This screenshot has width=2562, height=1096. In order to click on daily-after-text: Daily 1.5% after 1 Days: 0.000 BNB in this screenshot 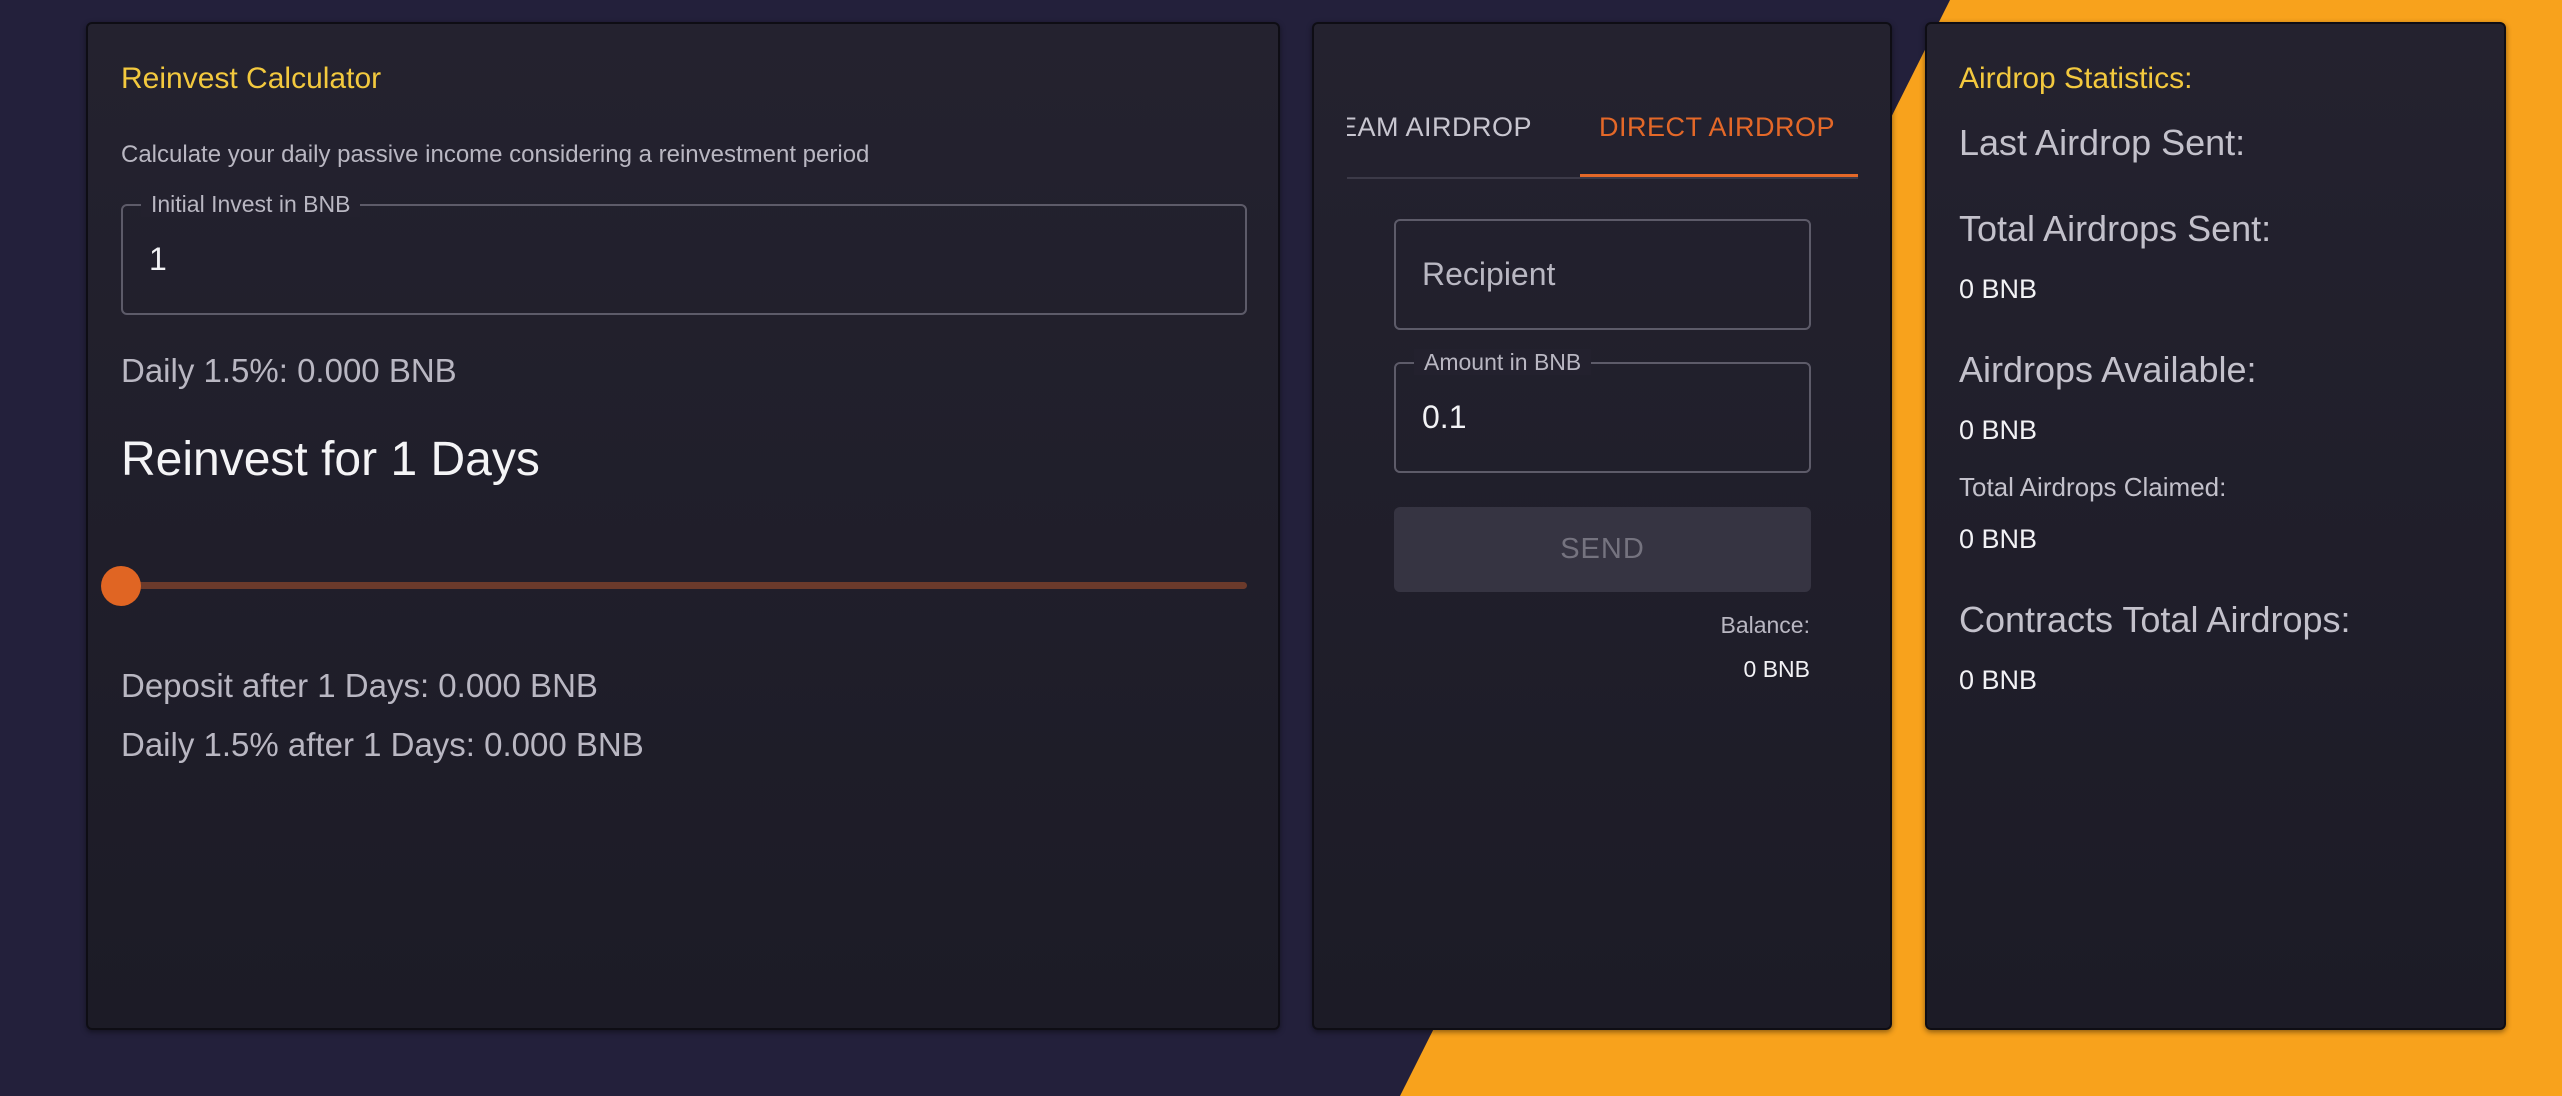, I will do `click(382, 744)`.